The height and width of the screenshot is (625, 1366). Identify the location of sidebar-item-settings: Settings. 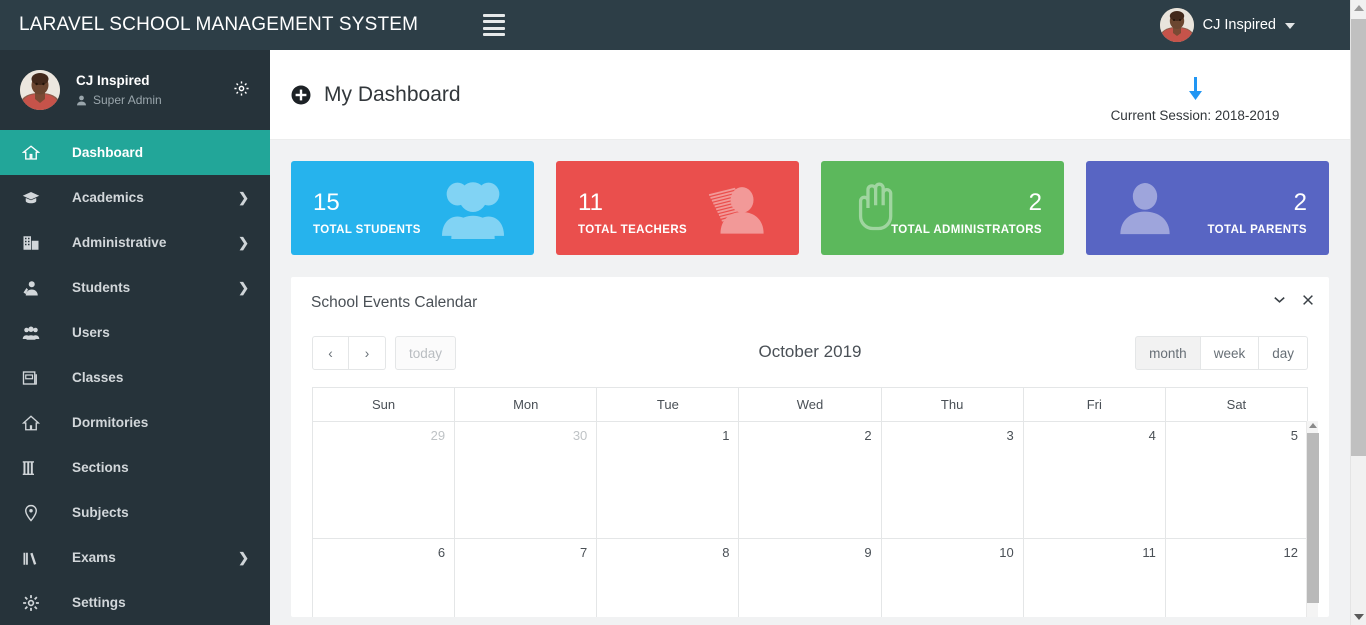
(135, 602).